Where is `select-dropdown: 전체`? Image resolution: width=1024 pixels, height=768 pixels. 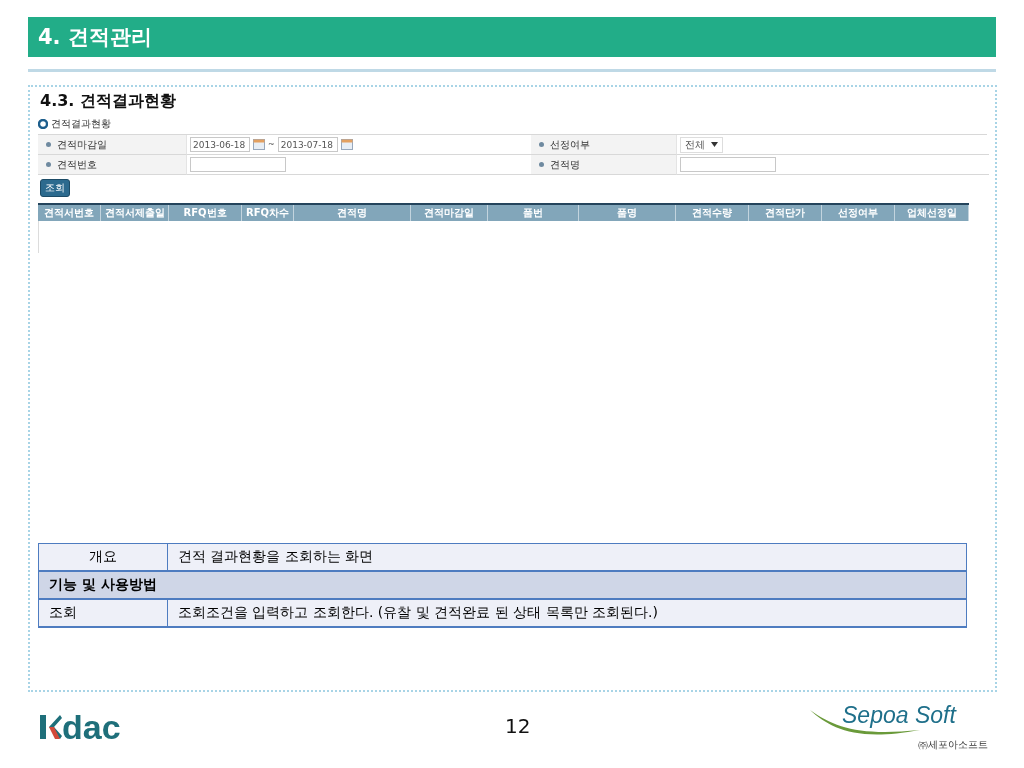 select-dropdown: 전체 is located at coordinates (701, 144).